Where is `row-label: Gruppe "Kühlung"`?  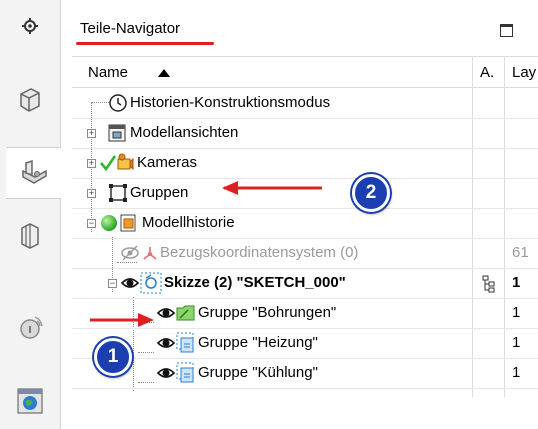 row-label: Gruppe "Kühlung" is located at coordinates (258, 372).